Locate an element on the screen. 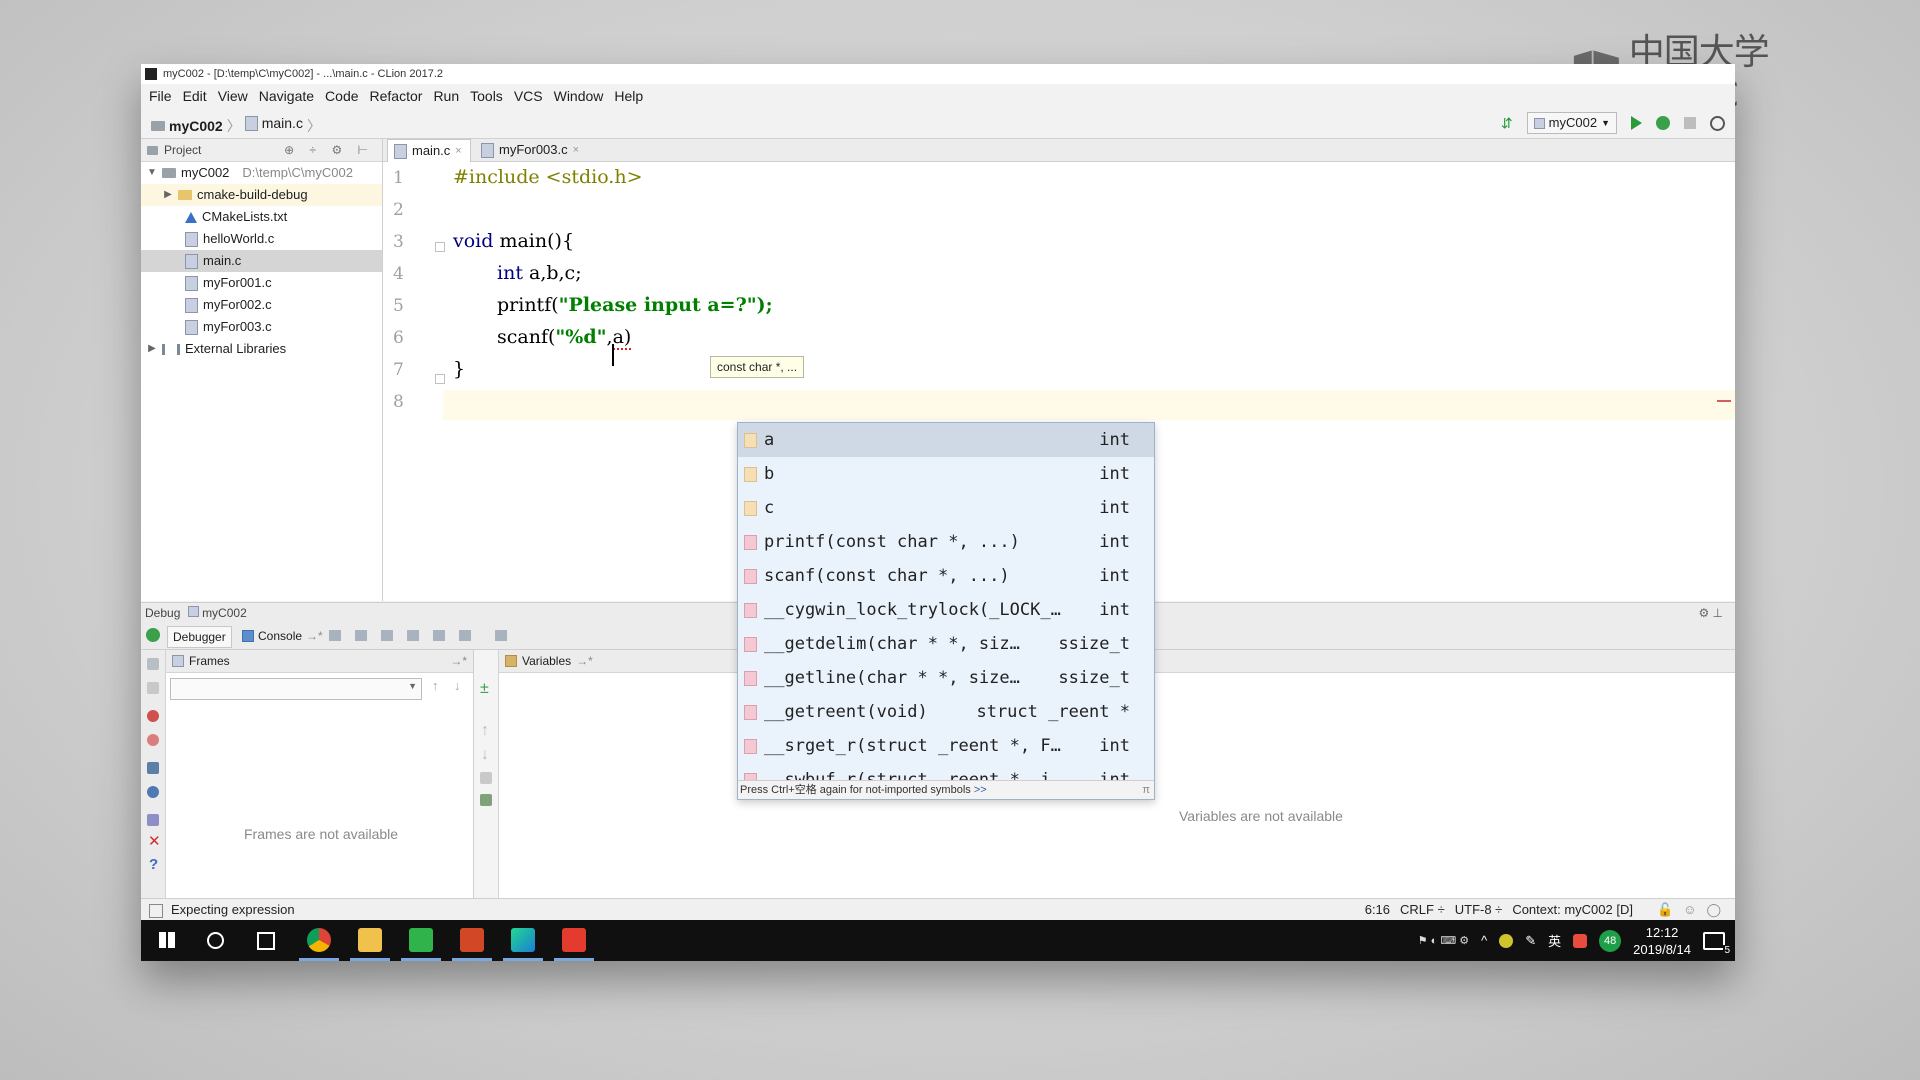 This screenshot has height=1080, width=1920. vcs-update-icon: ⇵ is located at coordinates (1507, 123).